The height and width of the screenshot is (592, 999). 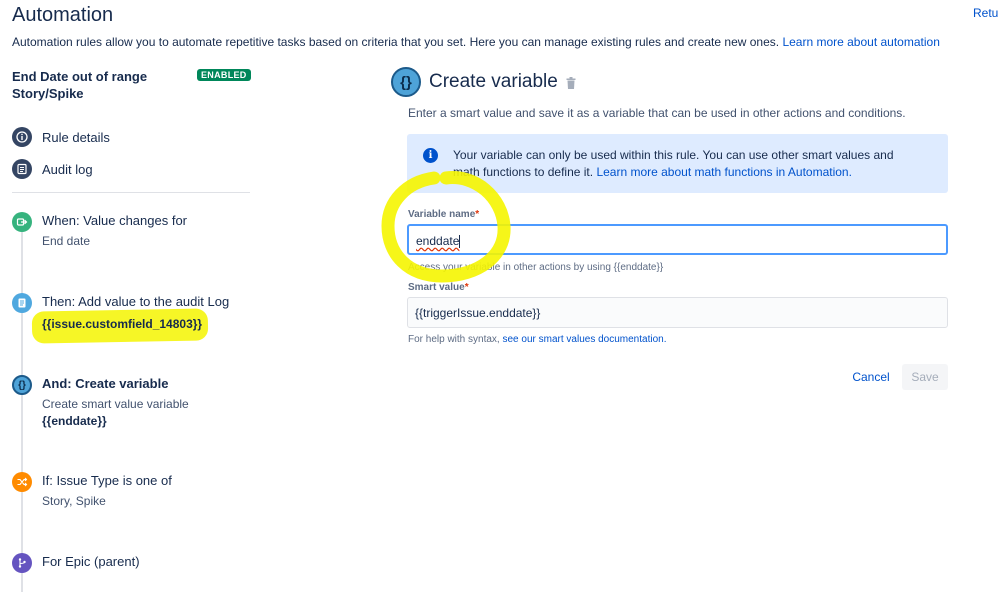 I want to click on smart-value-text: {{triggerIssue.enddate}}, so click(x=478, y=313).